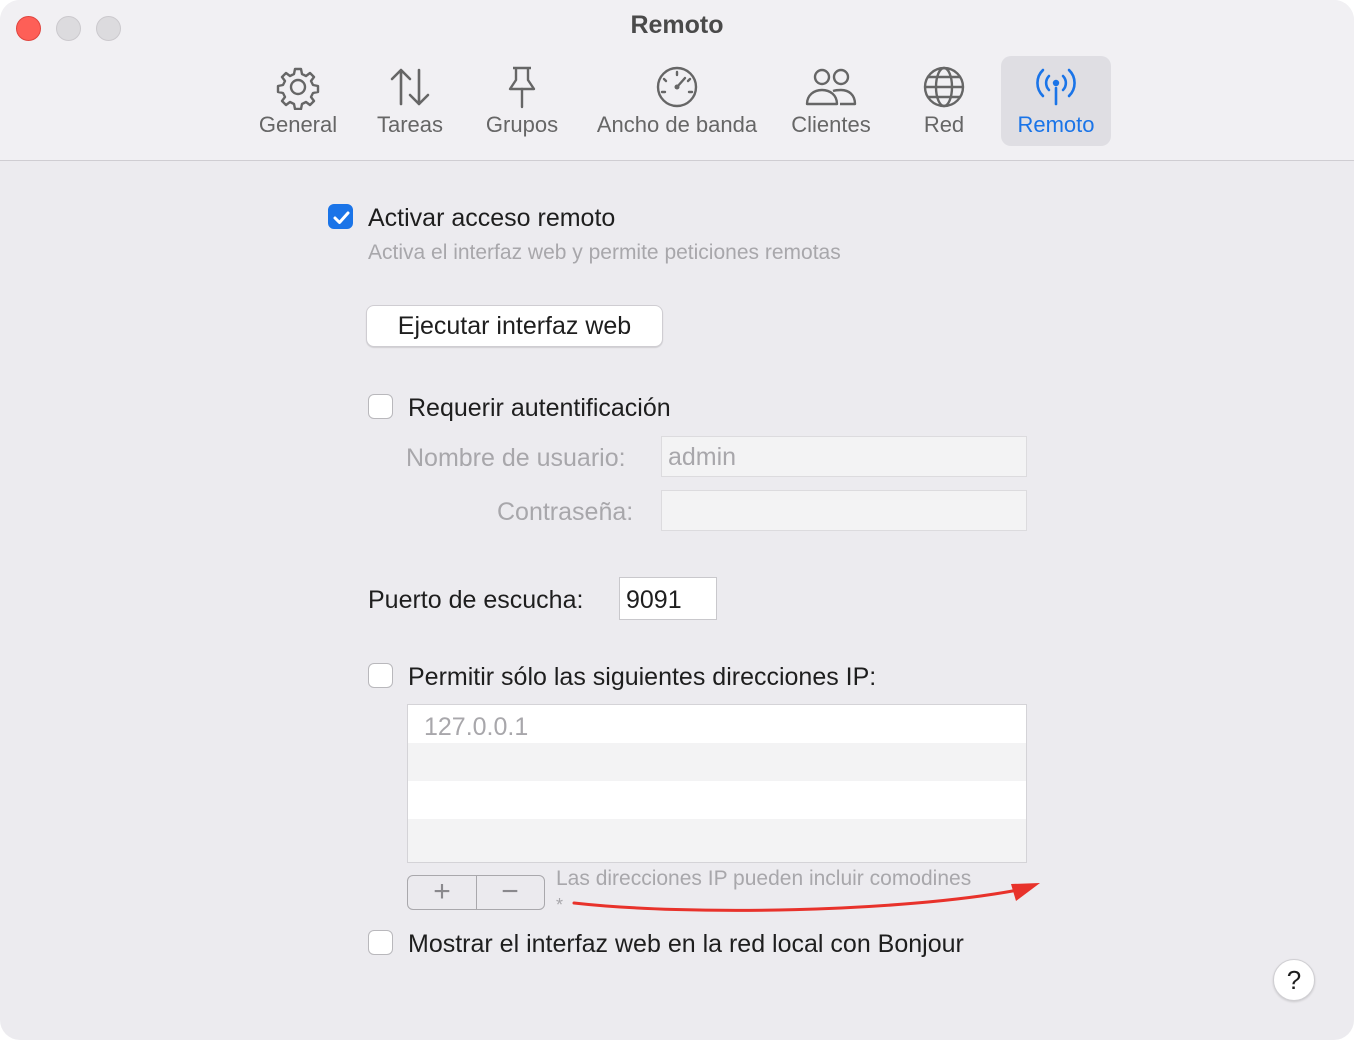 Image resolution: width=1354 pixels, height=1040 pixels. I want to click on gear-icon, so click(298, 88).